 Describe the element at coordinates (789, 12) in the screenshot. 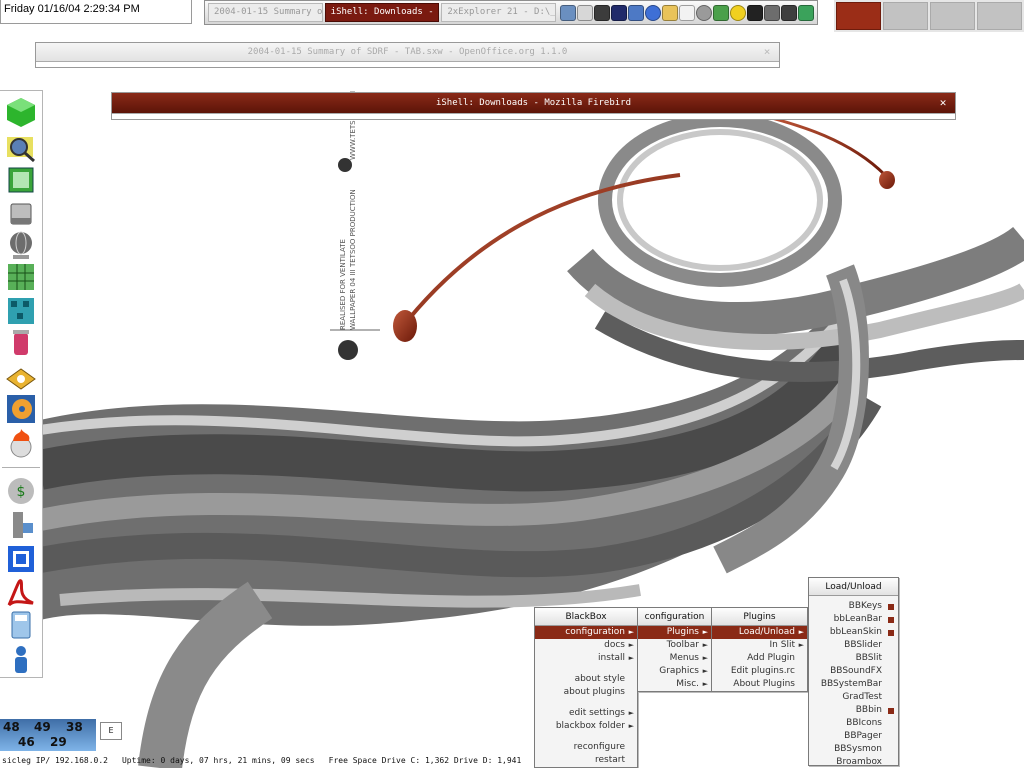

I see `screen-icon` at that location.